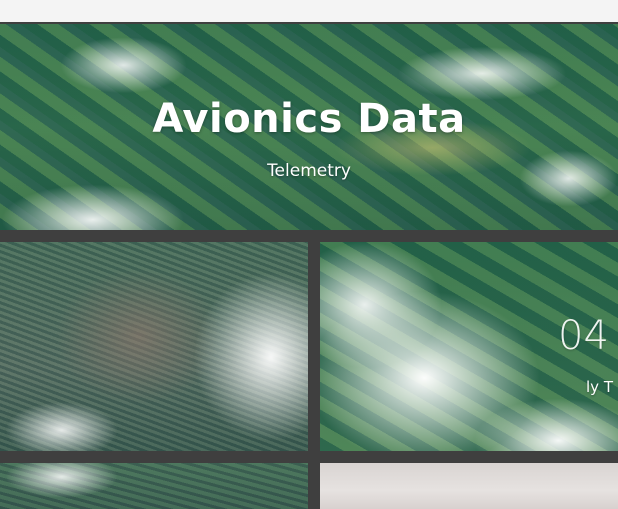  Describe the element at coordinates (309, 11) in the screenshot. I see `browser-top-strip` at that location.